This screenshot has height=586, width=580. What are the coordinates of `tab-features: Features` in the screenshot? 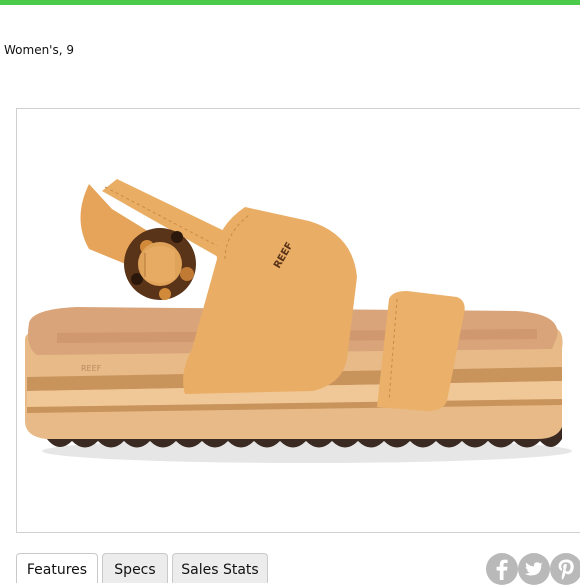 It's located at (57, 568).